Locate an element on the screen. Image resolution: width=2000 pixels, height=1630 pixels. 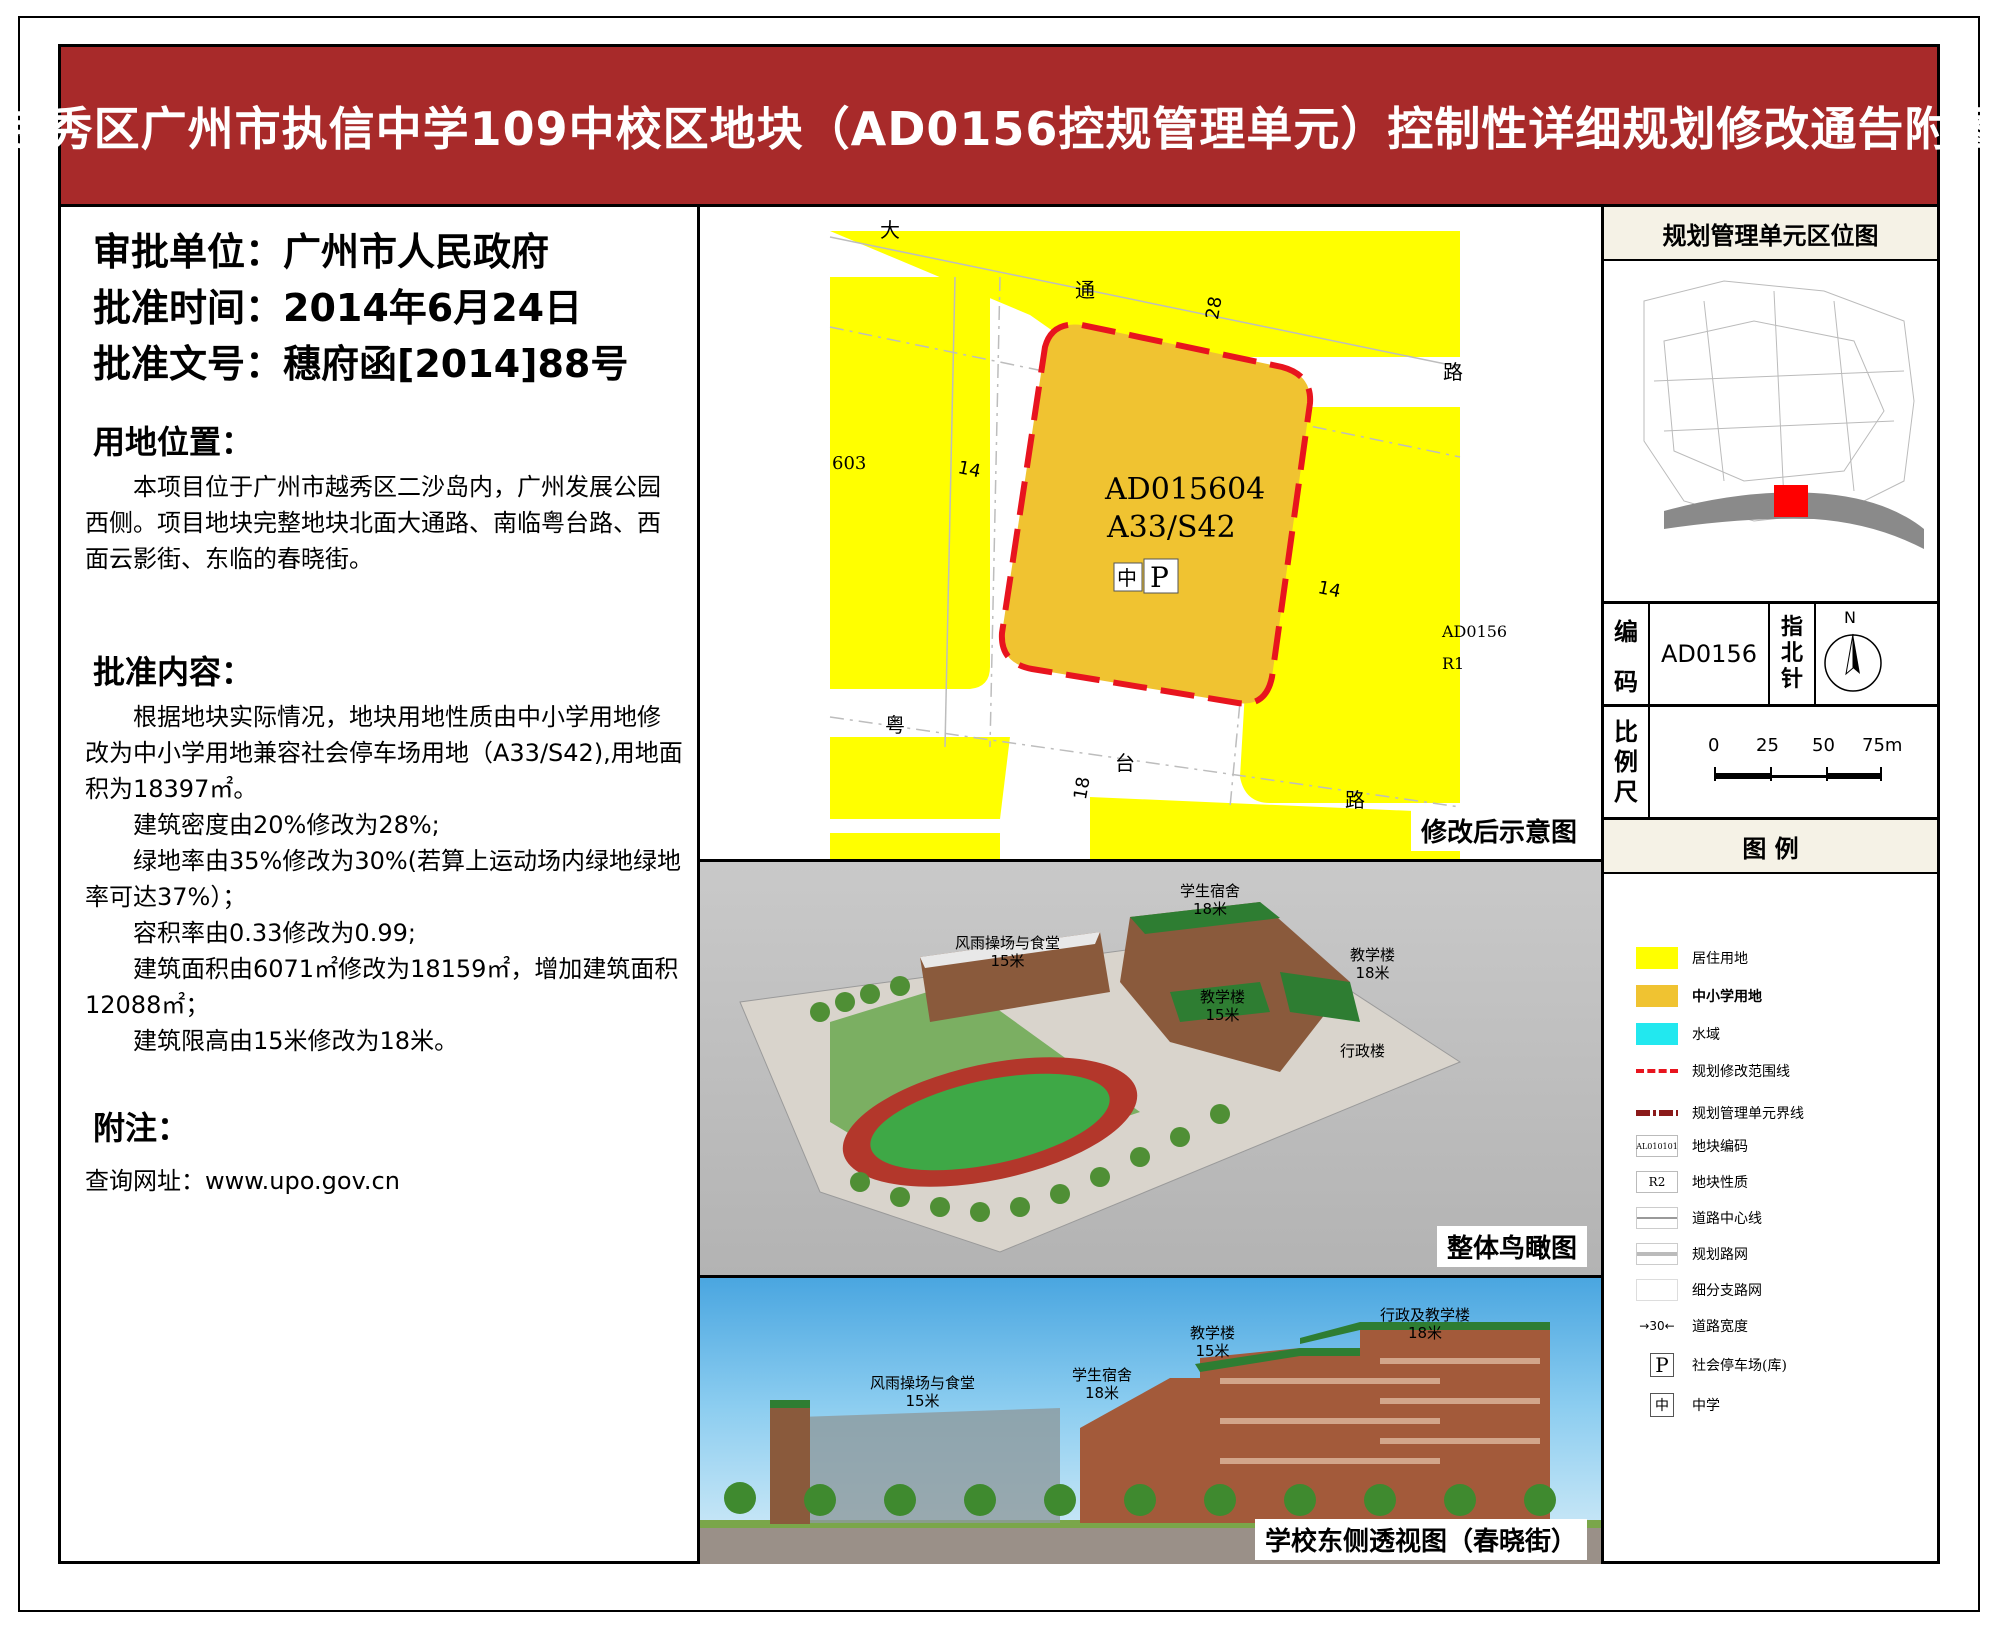
content-paragraph: 建筑限高由15米修改为18米。 is located at coordinates (296, 1041).